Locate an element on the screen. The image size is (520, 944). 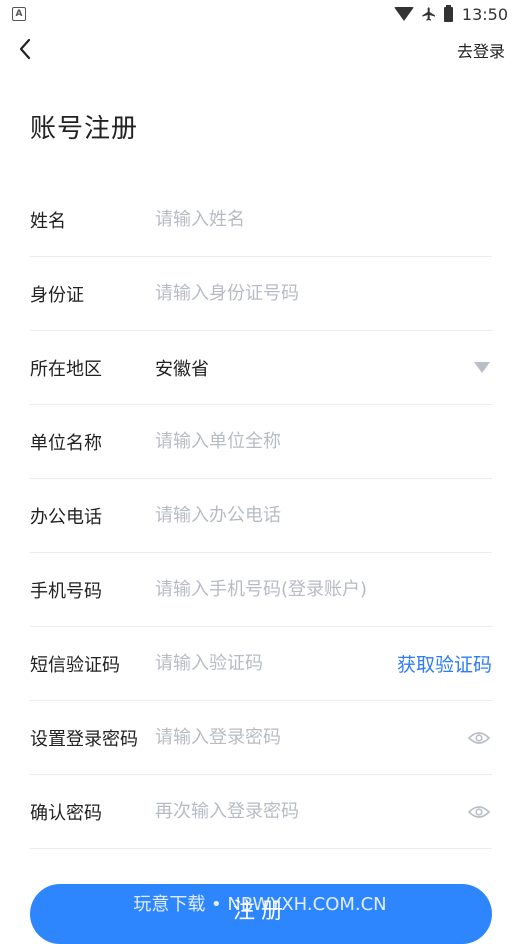
id-card-label: 身份证 is located at coordinates (57, 295).